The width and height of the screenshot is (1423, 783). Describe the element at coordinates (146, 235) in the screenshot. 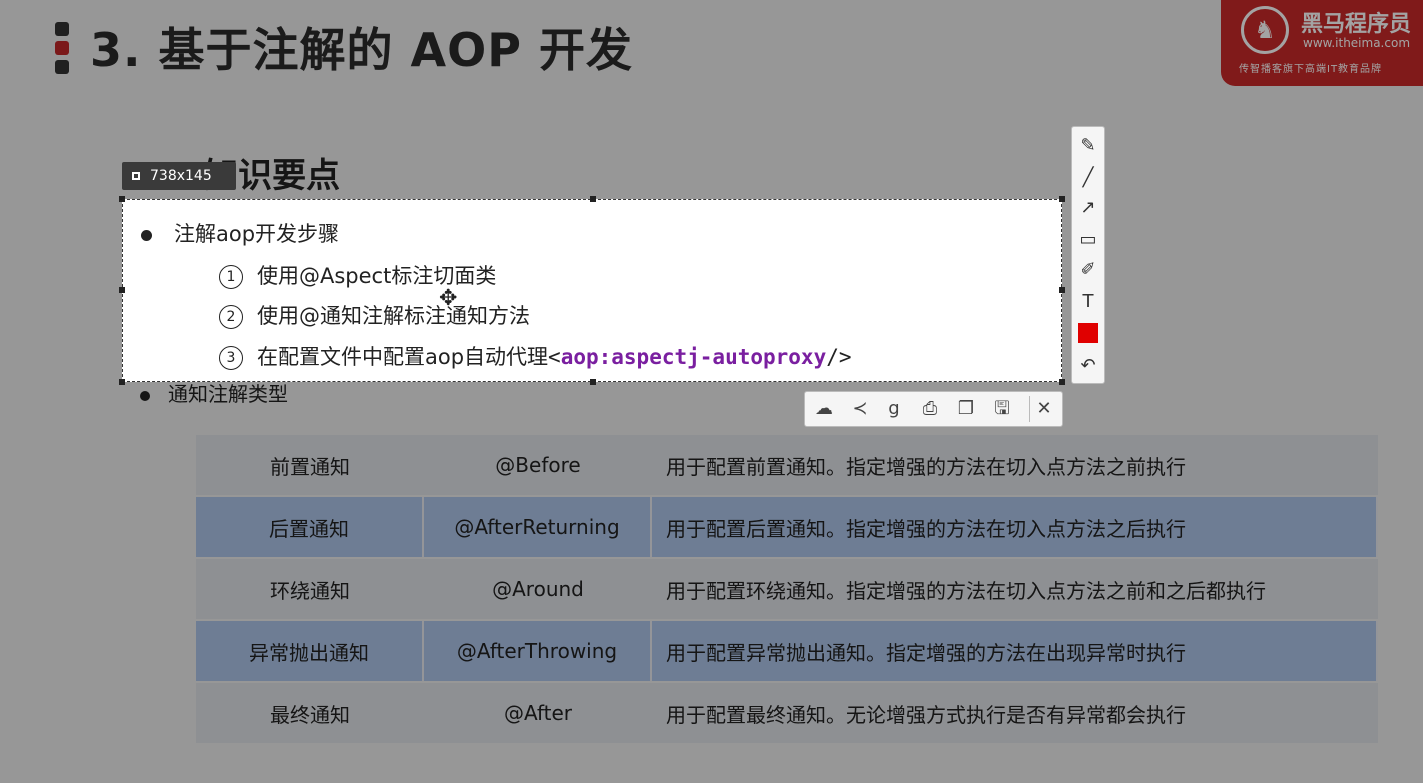

I see `bullet-dot` at that location.